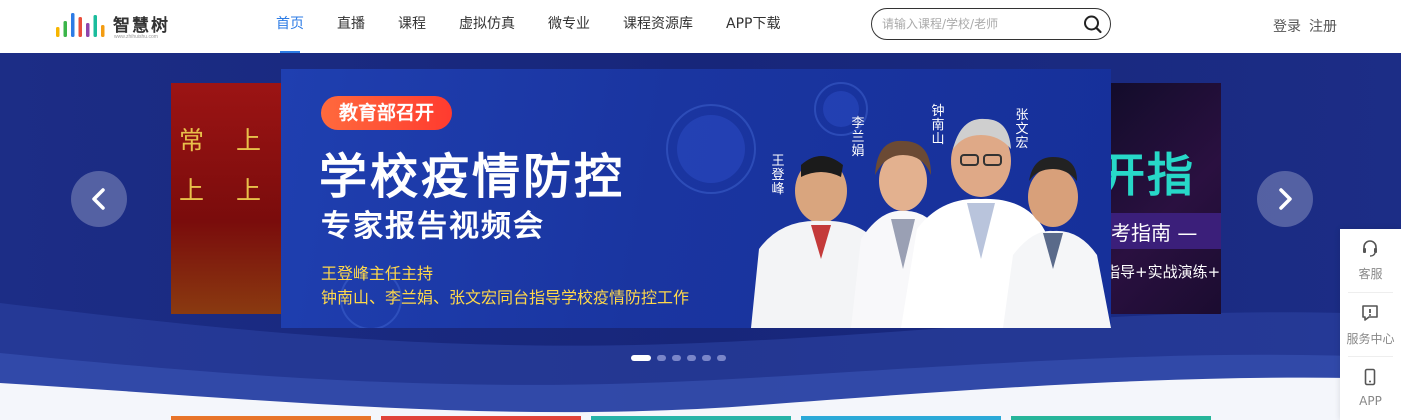  I want to click on nav-item-virtual-simulation: 虚拟仿真, so click(487, 26).